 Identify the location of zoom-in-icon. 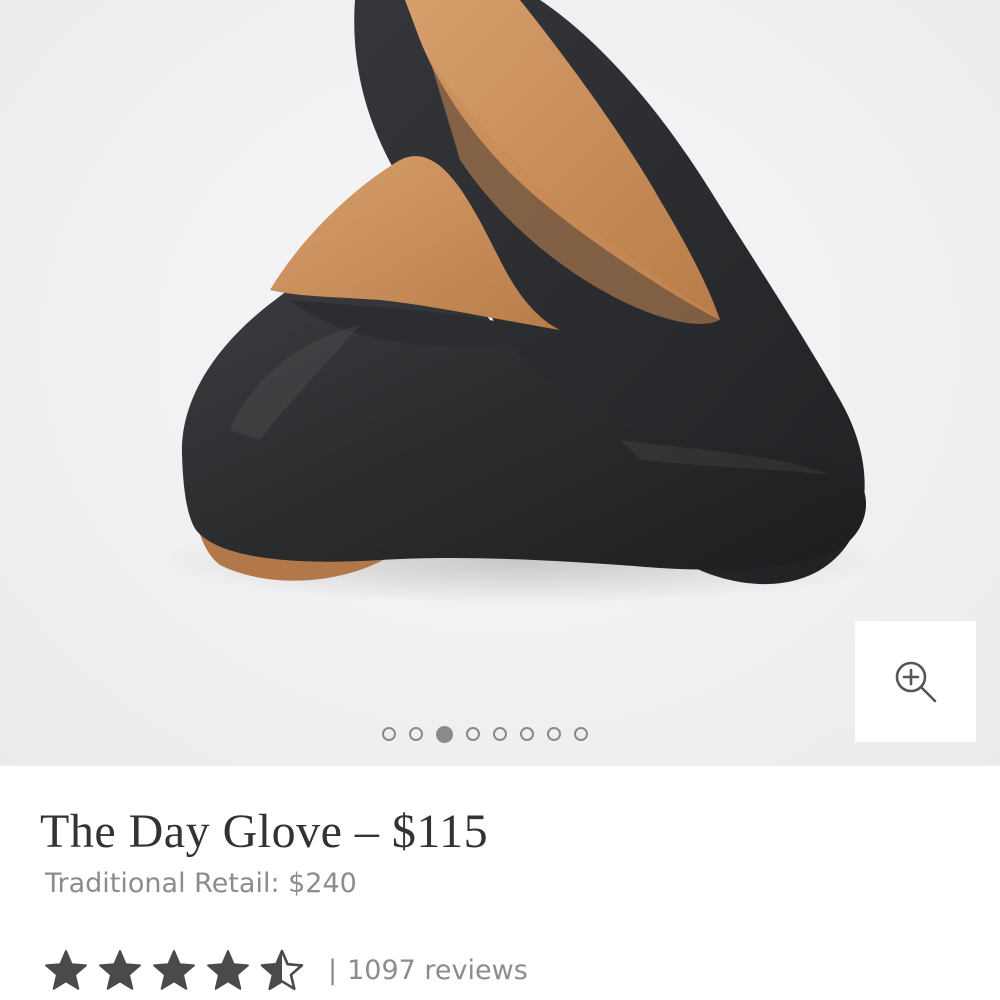
(915, 681).